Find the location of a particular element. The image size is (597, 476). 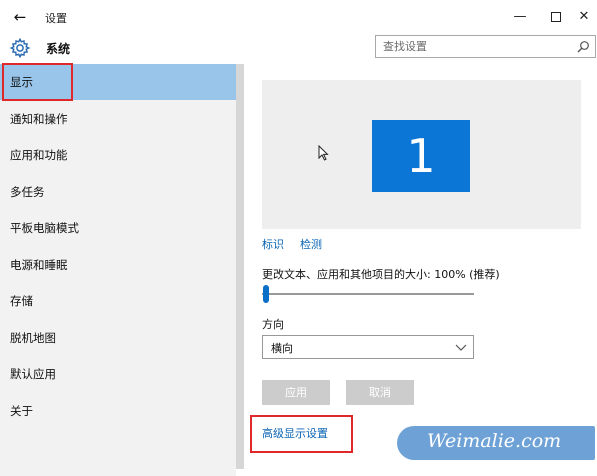

sidebar-item-power-sleep: 电源和睡眠 is located at coordinates (118, 265).